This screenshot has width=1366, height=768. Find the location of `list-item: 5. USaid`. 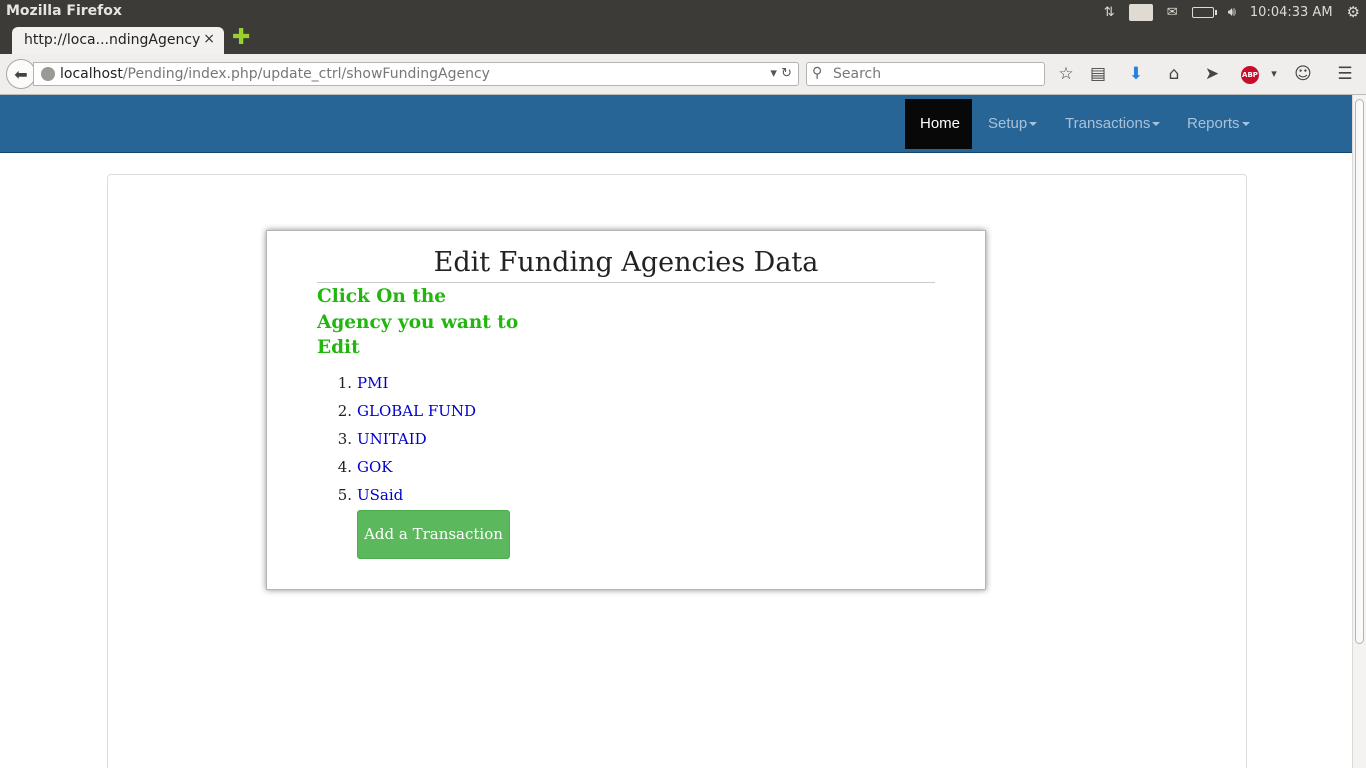

list-item: 5. USaid is located at coordinates (396, 497).